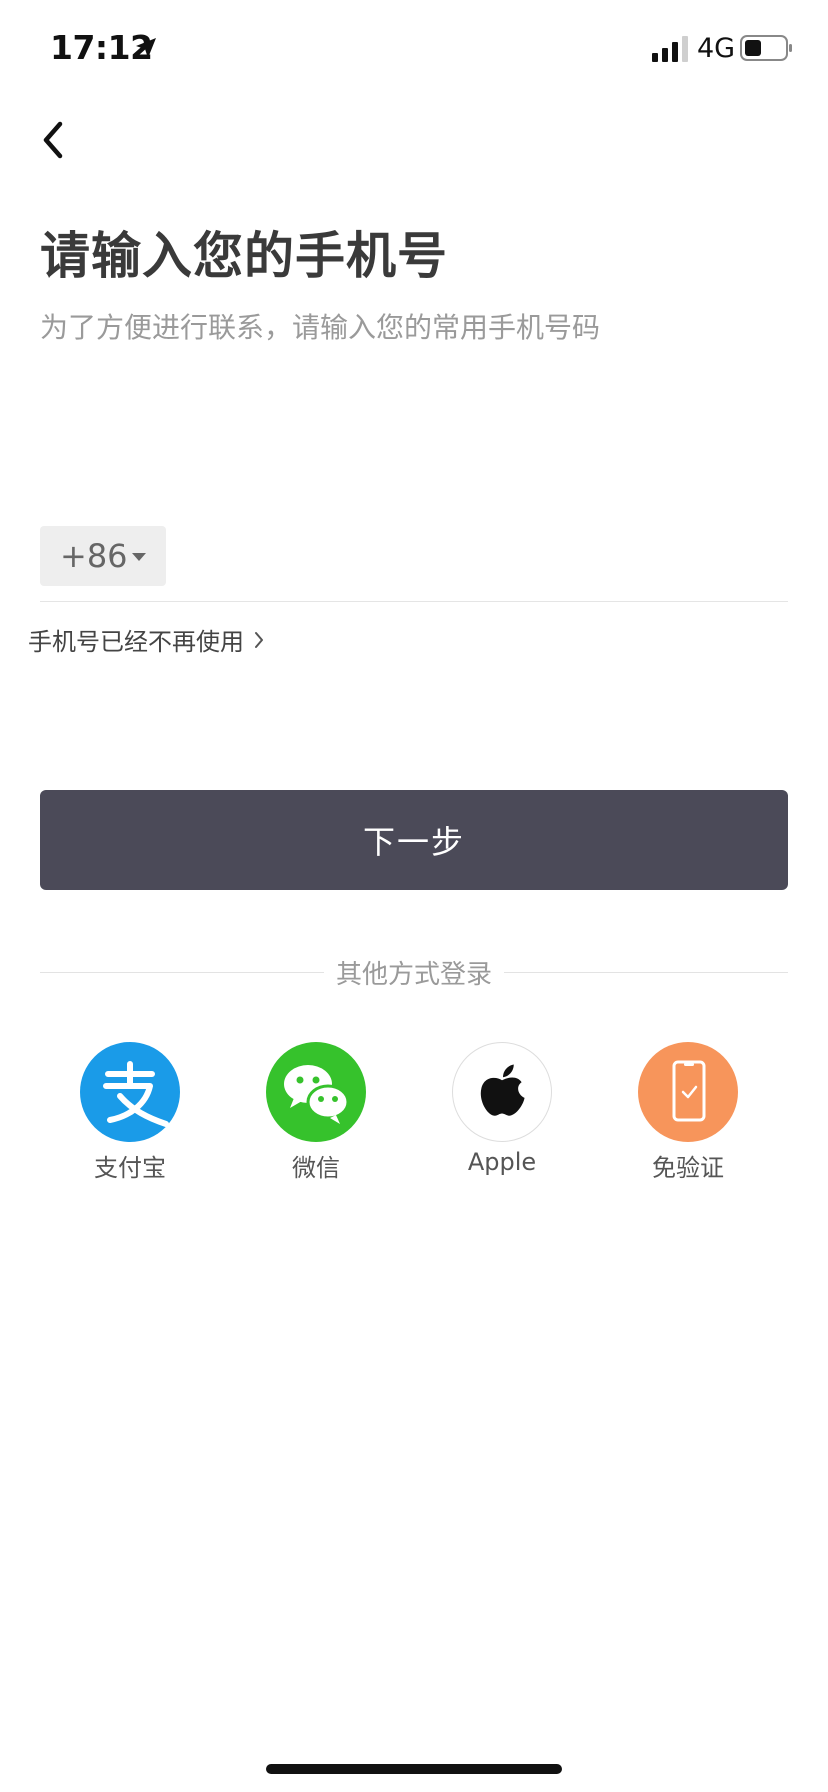 The height and width of the screenshot is (1792, 828). Describe the element at coordinates (130, 1168) in the screenshot. I see `alipay-label: 支付宝` at that location.